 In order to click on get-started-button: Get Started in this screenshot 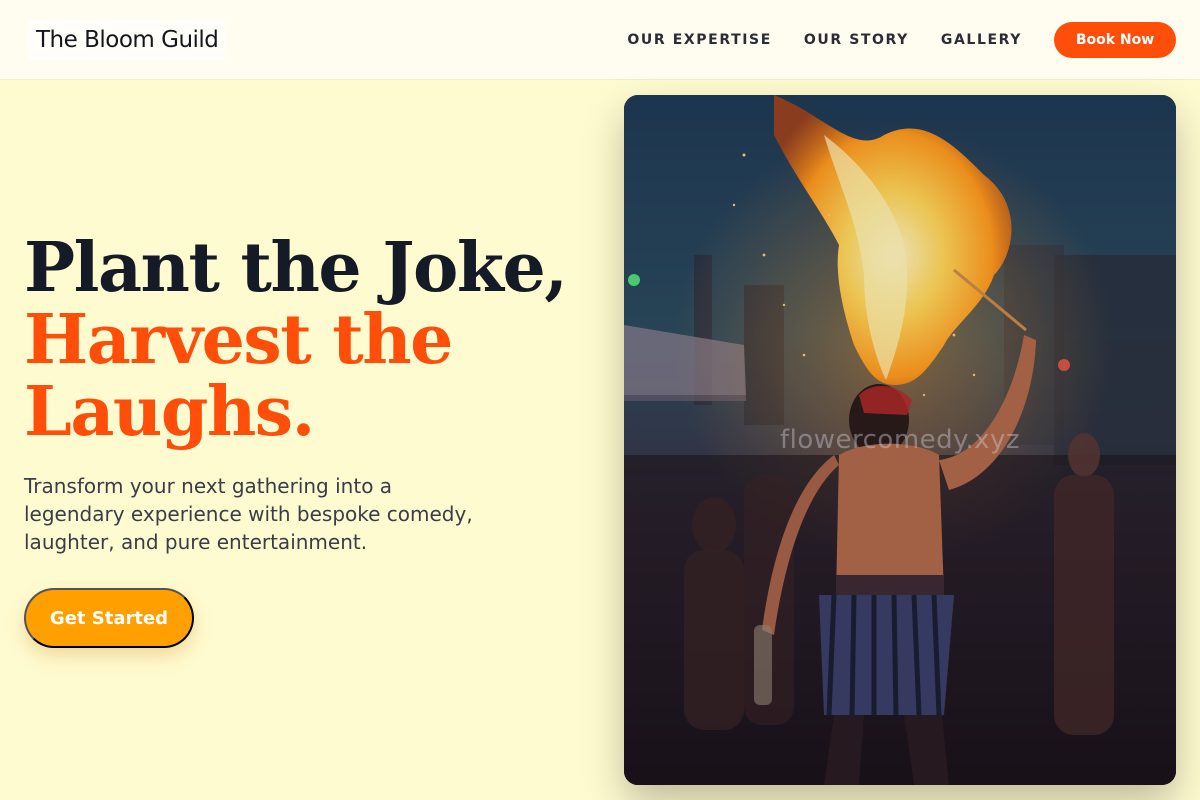, I will do `click(109, 618)`.